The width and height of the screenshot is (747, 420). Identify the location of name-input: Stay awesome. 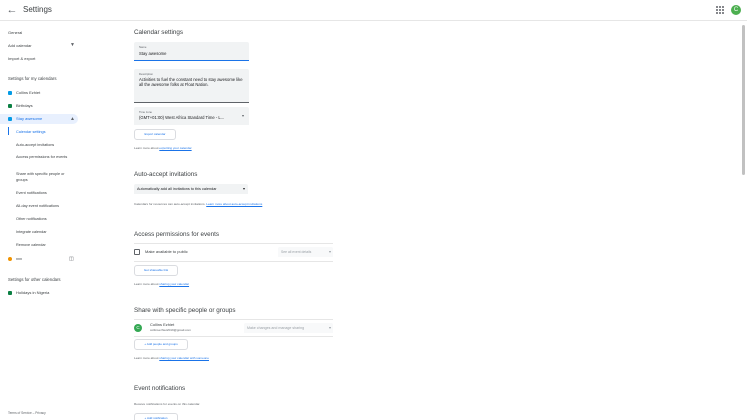
(191, 53).